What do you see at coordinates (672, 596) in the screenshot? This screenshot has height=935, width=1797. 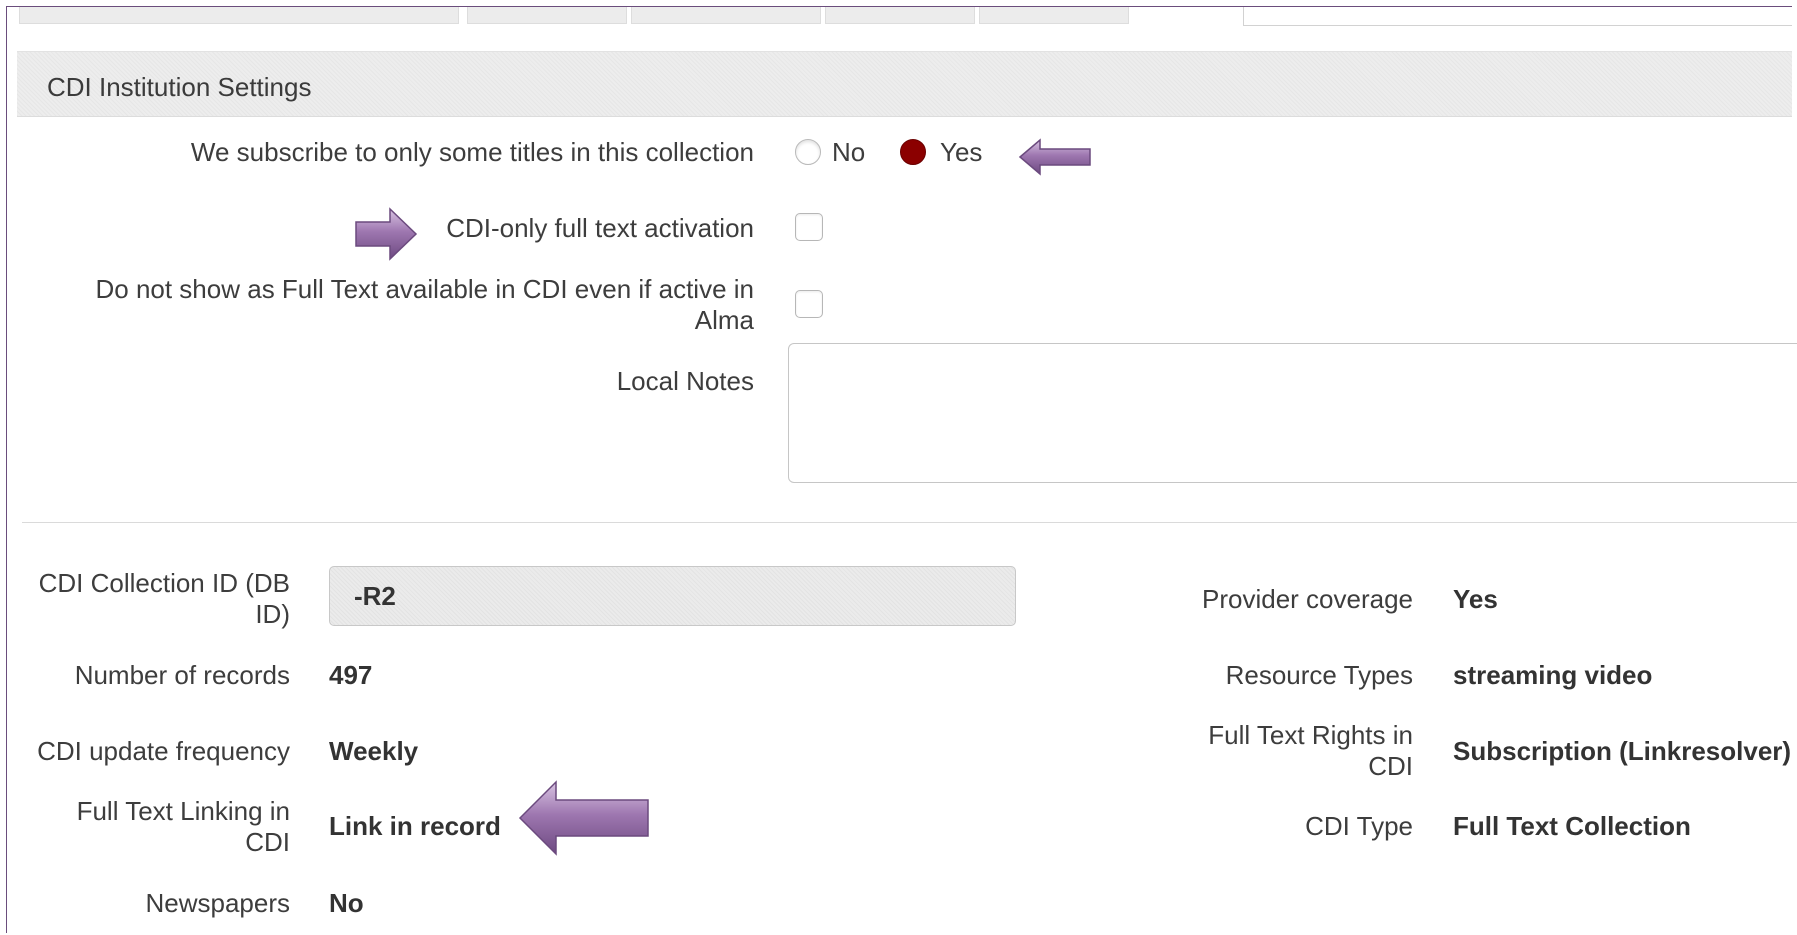 I see `collection-id-field: -R2` at bounding box center [672, 596].